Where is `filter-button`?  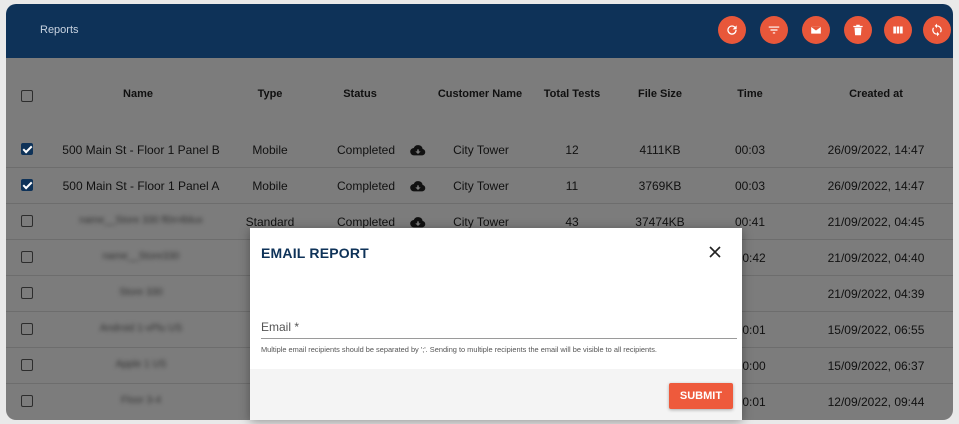 filter-button is located at coordinates (774, 30).